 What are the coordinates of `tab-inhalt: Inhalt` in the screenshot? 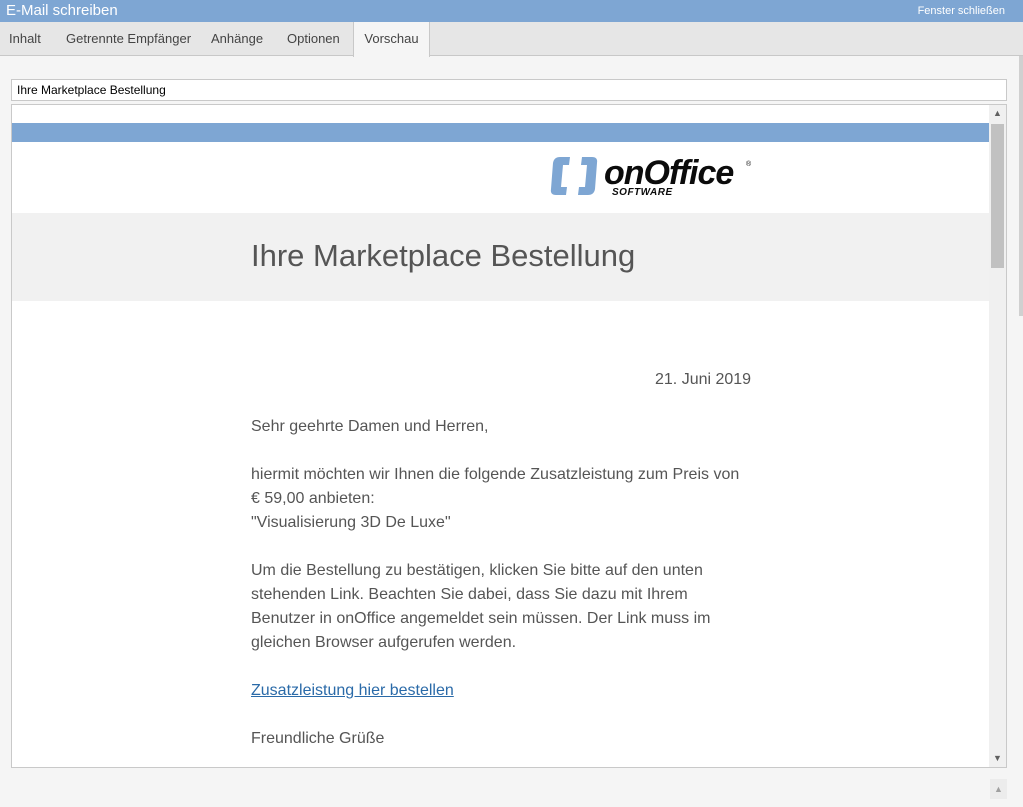 It's located at (25, 39).